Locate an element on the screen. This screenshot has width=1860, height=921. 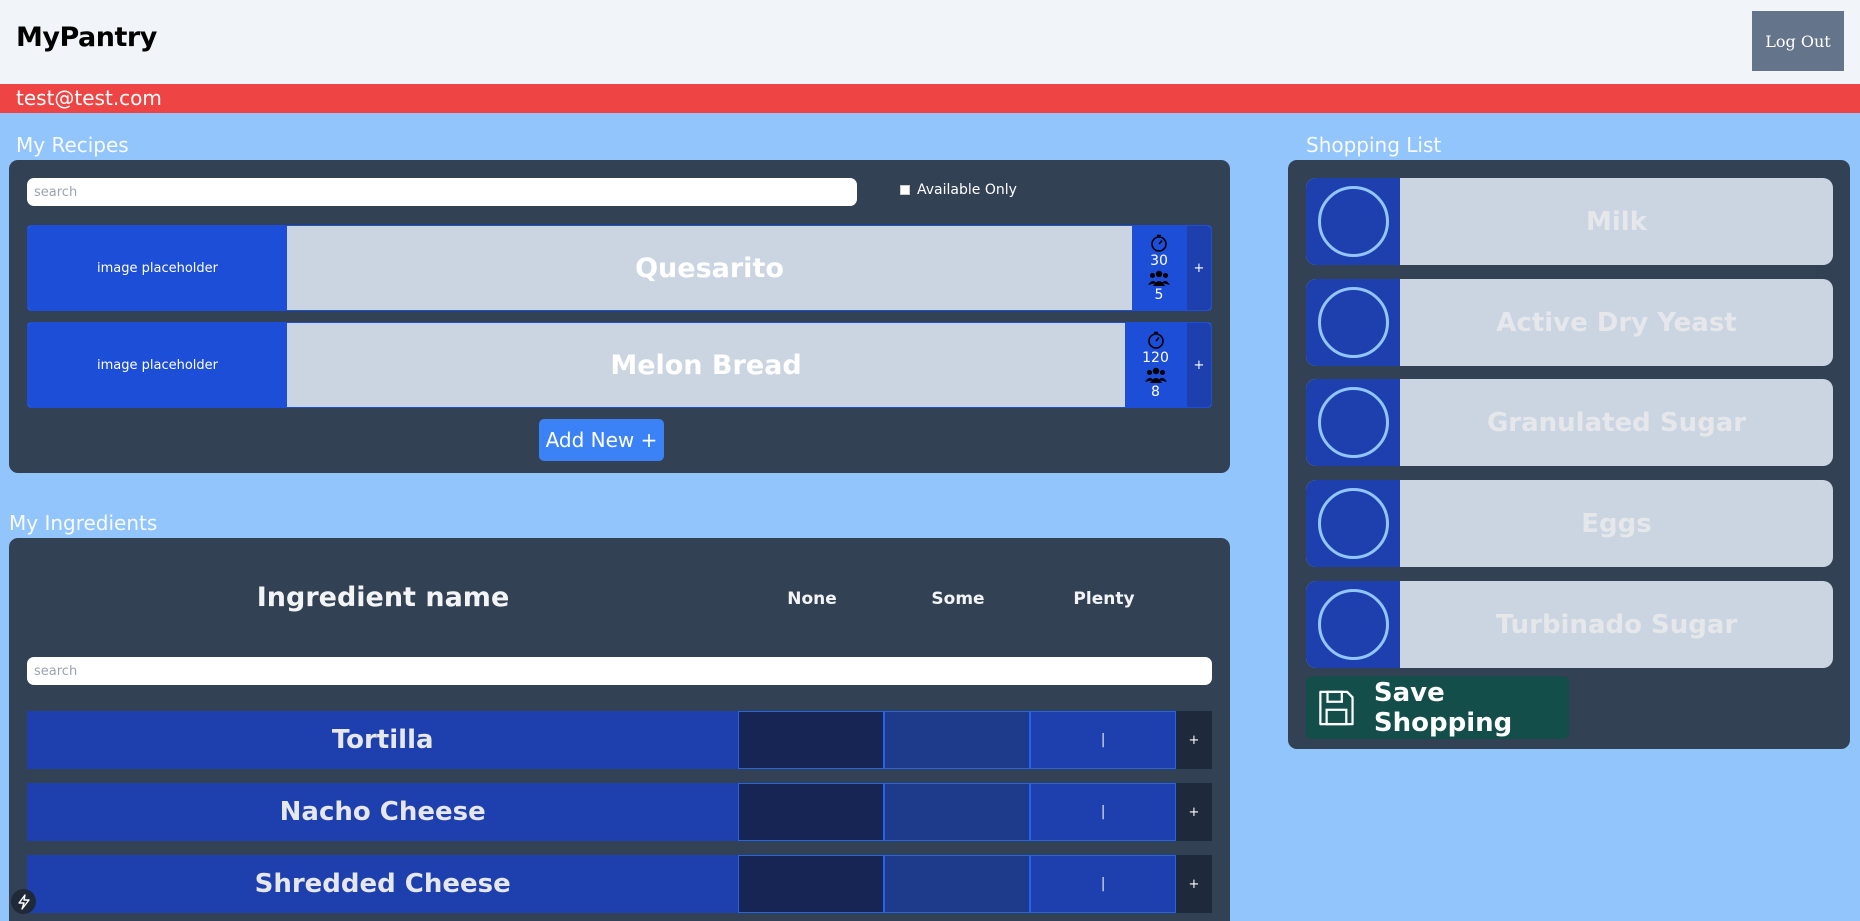
lightning-icon is located at coordinates (23, 901).